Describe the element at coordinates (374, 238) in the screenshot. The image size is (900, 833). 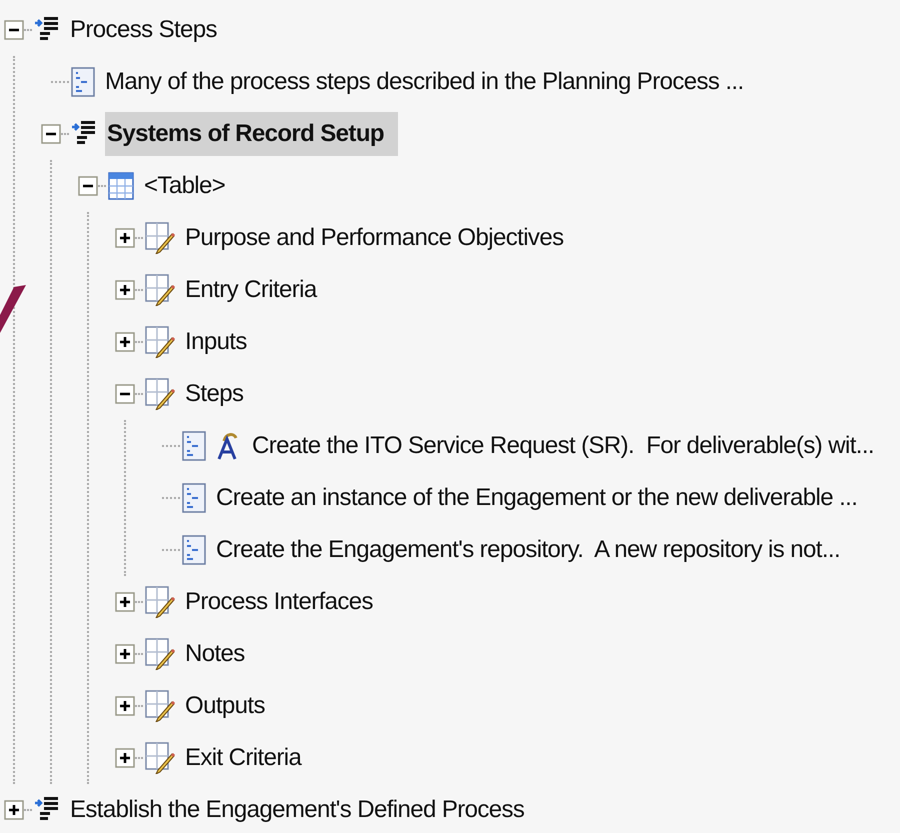
I see `tree-item-label: Purpose and Performance Objectives` at that location.